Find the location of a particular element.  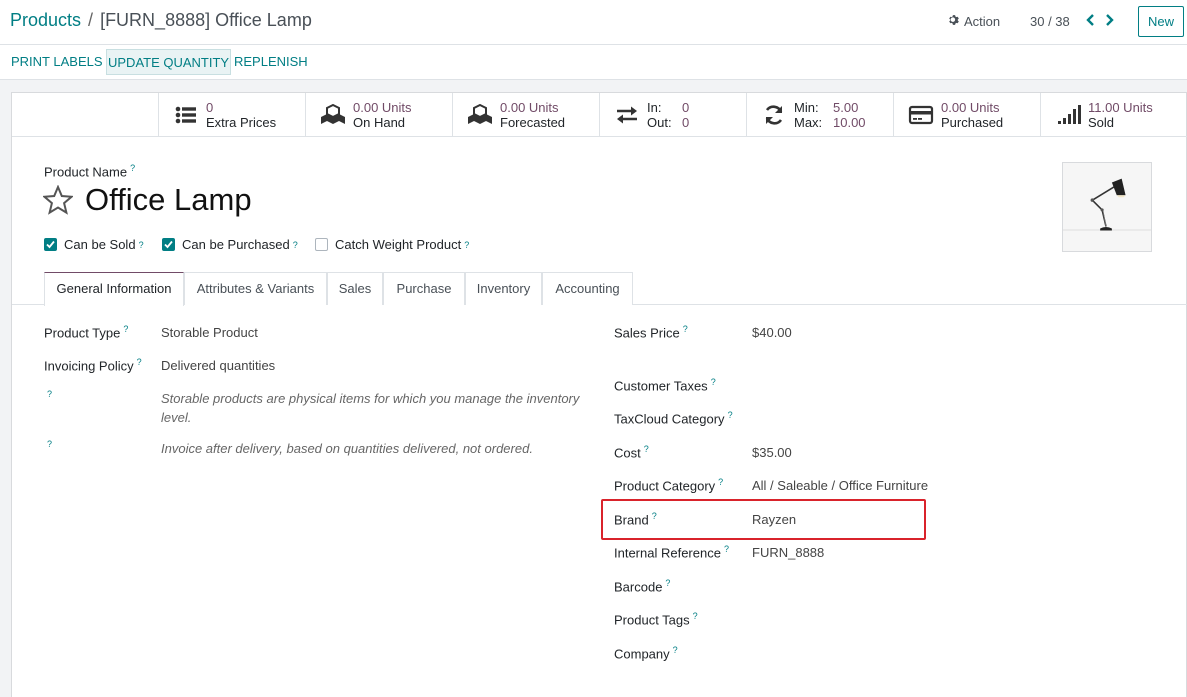

update-quantity-button: UPDATE QUANTITY is located at coordinates (169, 62).